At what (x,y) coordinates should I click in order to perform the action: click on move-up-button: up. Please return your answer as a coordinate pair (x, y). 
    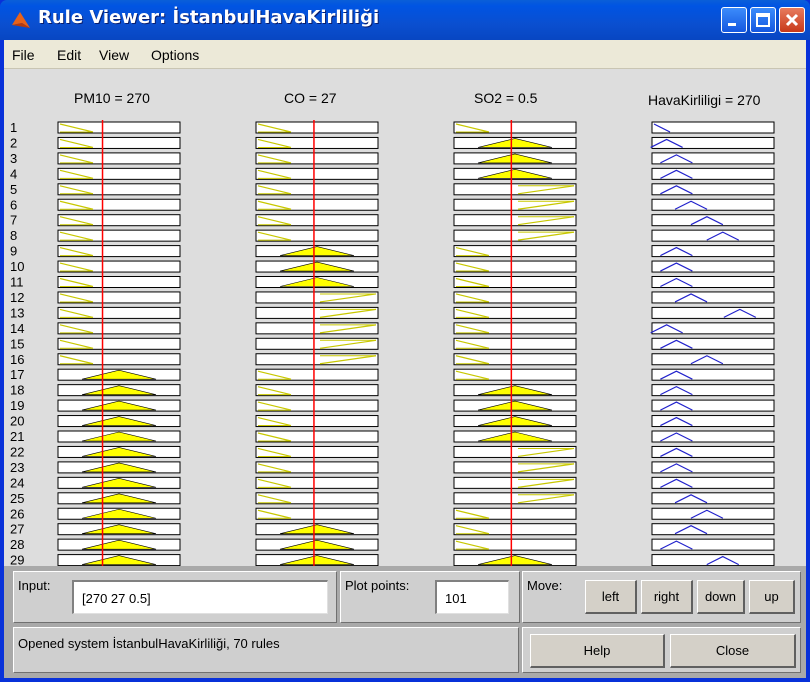
    Looking at the image, I should click on (772, 597).